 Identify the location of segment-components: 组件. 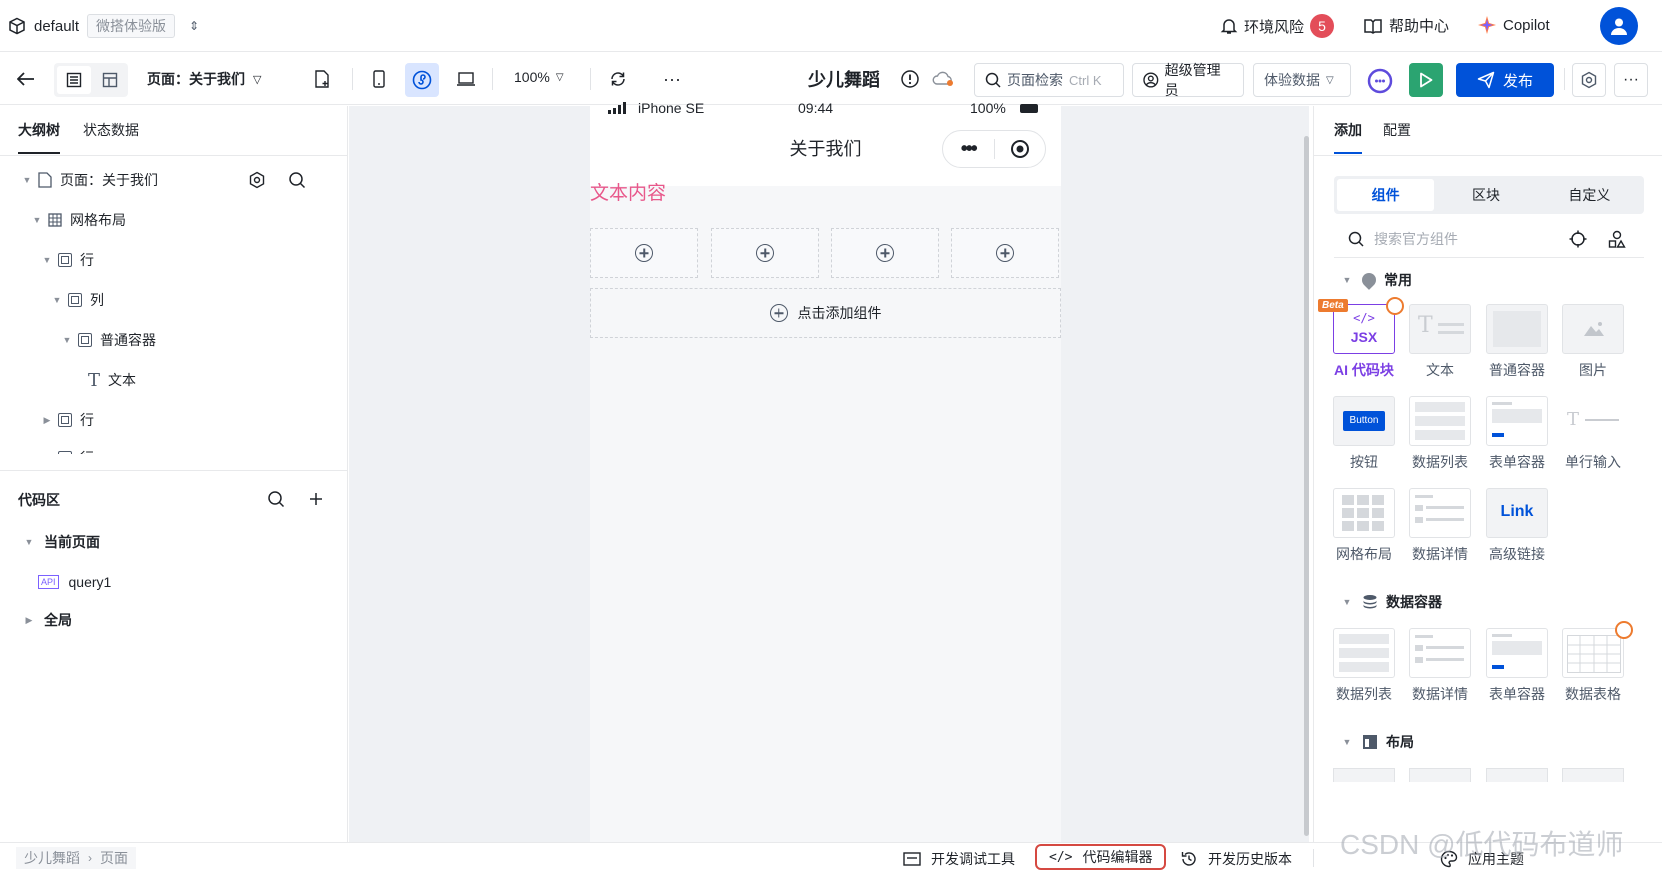
(1386, 195).